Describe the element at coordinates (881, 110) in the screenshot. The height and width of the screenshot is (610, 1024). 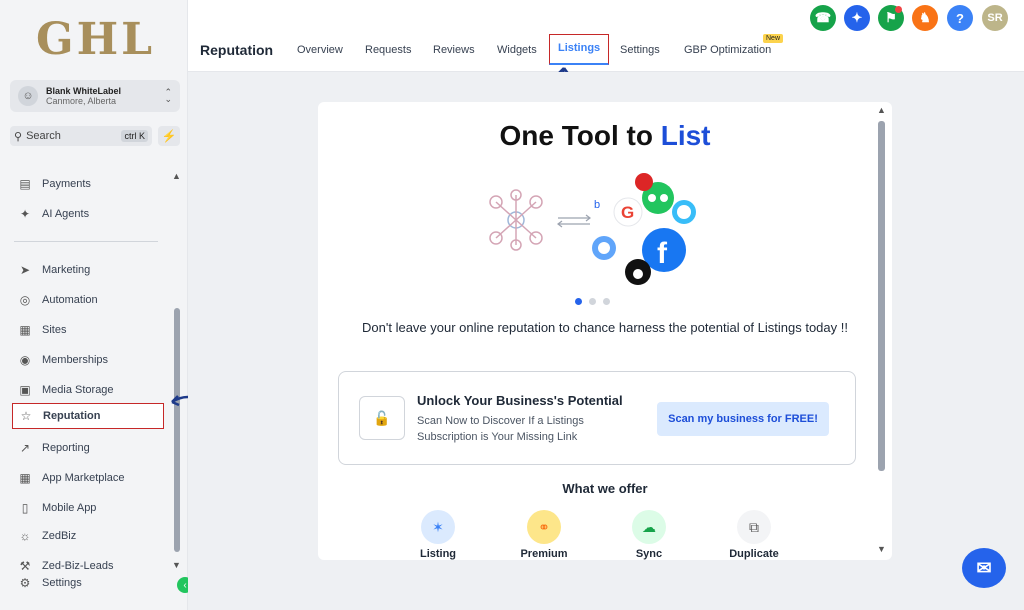
I see `card-scroll-up-icon: ▲` at that location.